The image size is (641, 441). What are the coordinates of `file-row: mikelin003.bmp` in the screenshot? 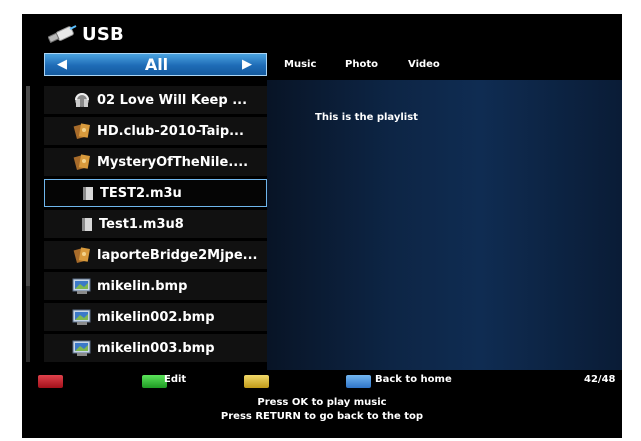 It's located at (155, 348).